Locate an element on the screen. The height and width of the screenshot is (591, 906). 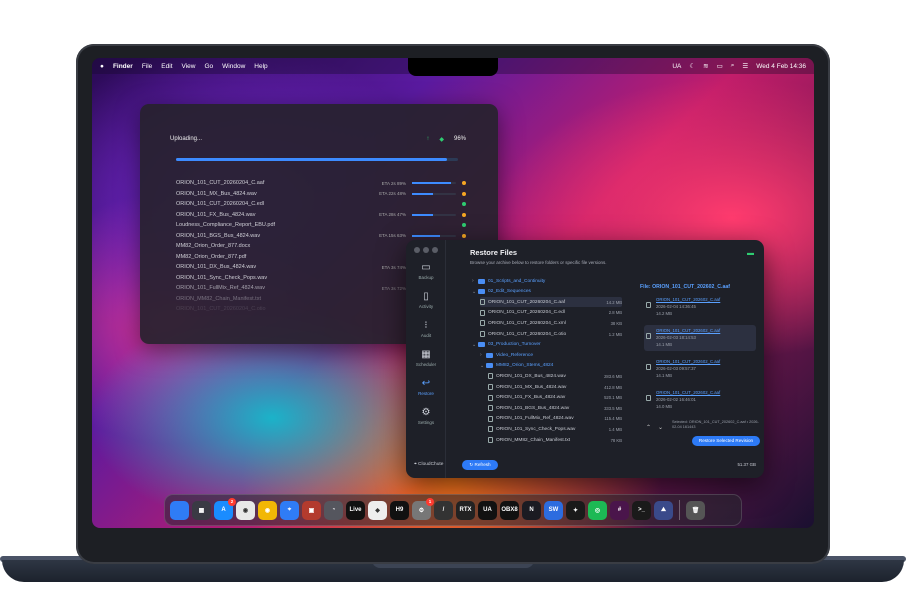
dock-app-icon-glyph: SW is located at coordinates (553, 510).